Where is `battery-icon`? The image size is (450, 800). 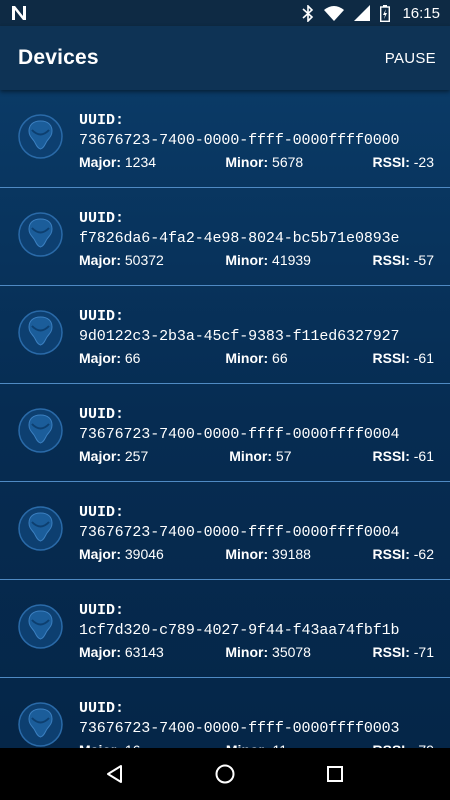 battery-icon is located at coordinates (385, 13).